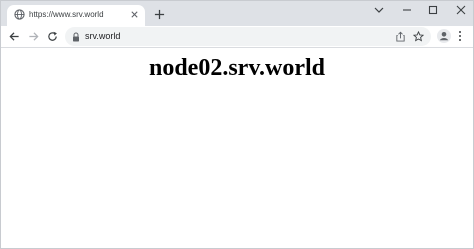 This screenshot has width=474, height=249. What do you see at coordinates (19, 14) in the screenshot?
I see `globe-icon` at bounding box center [19, 14].